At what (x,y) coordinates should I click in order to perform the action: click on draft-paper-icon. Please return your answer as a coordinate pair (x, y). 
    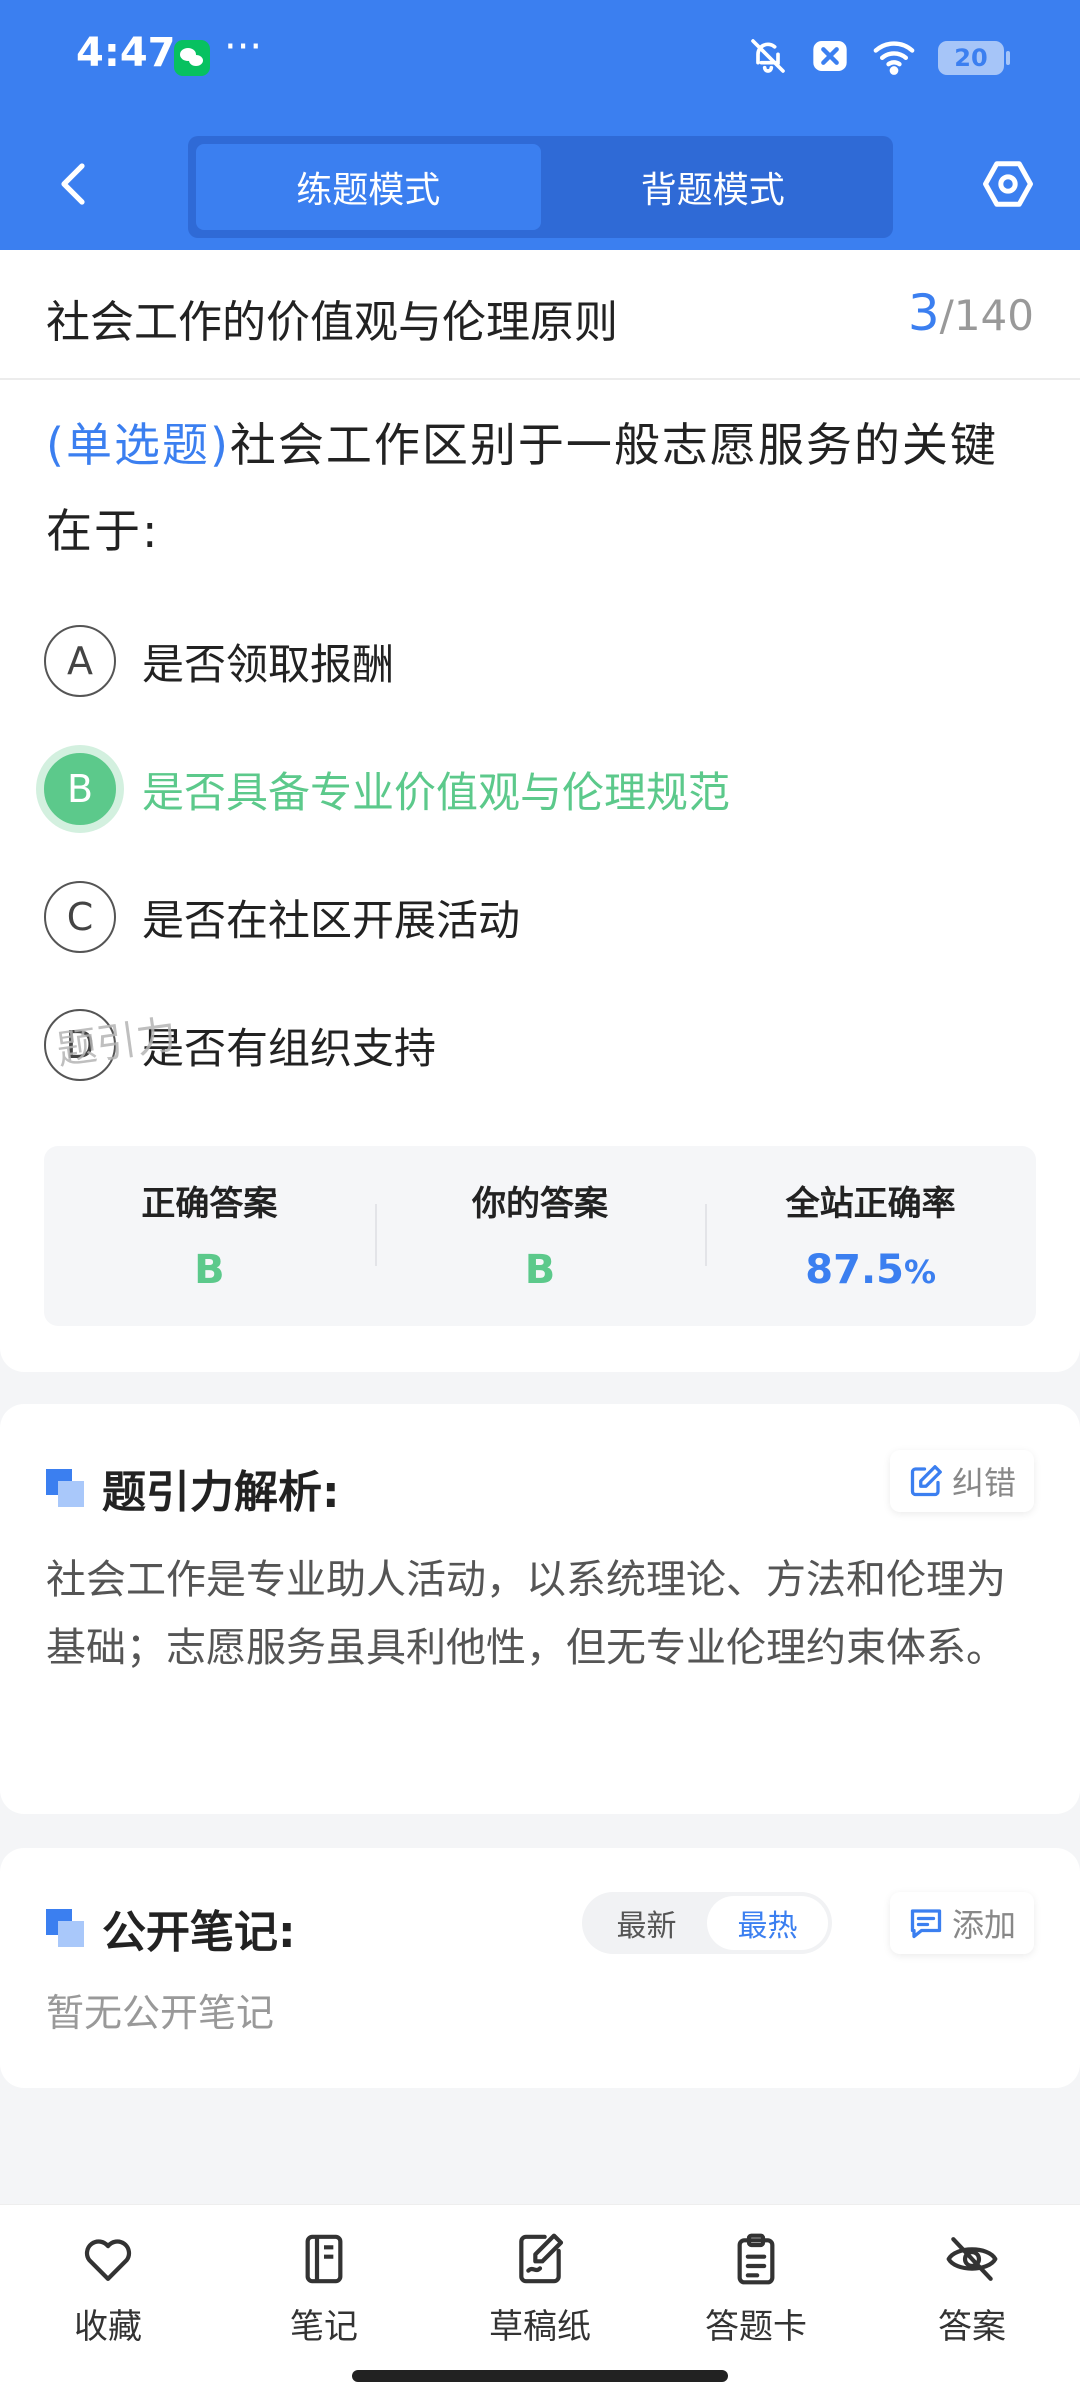
    Looking at the image, I should click on (540, 2259).